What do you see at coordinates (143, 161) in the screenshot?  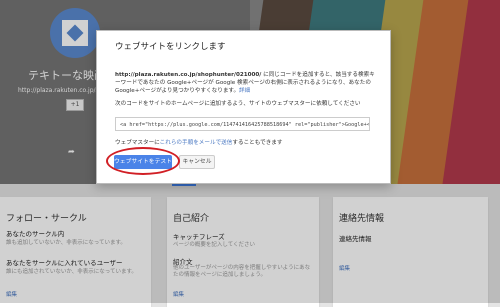 I see `highlight-circle` at bounding box center [143, 161].